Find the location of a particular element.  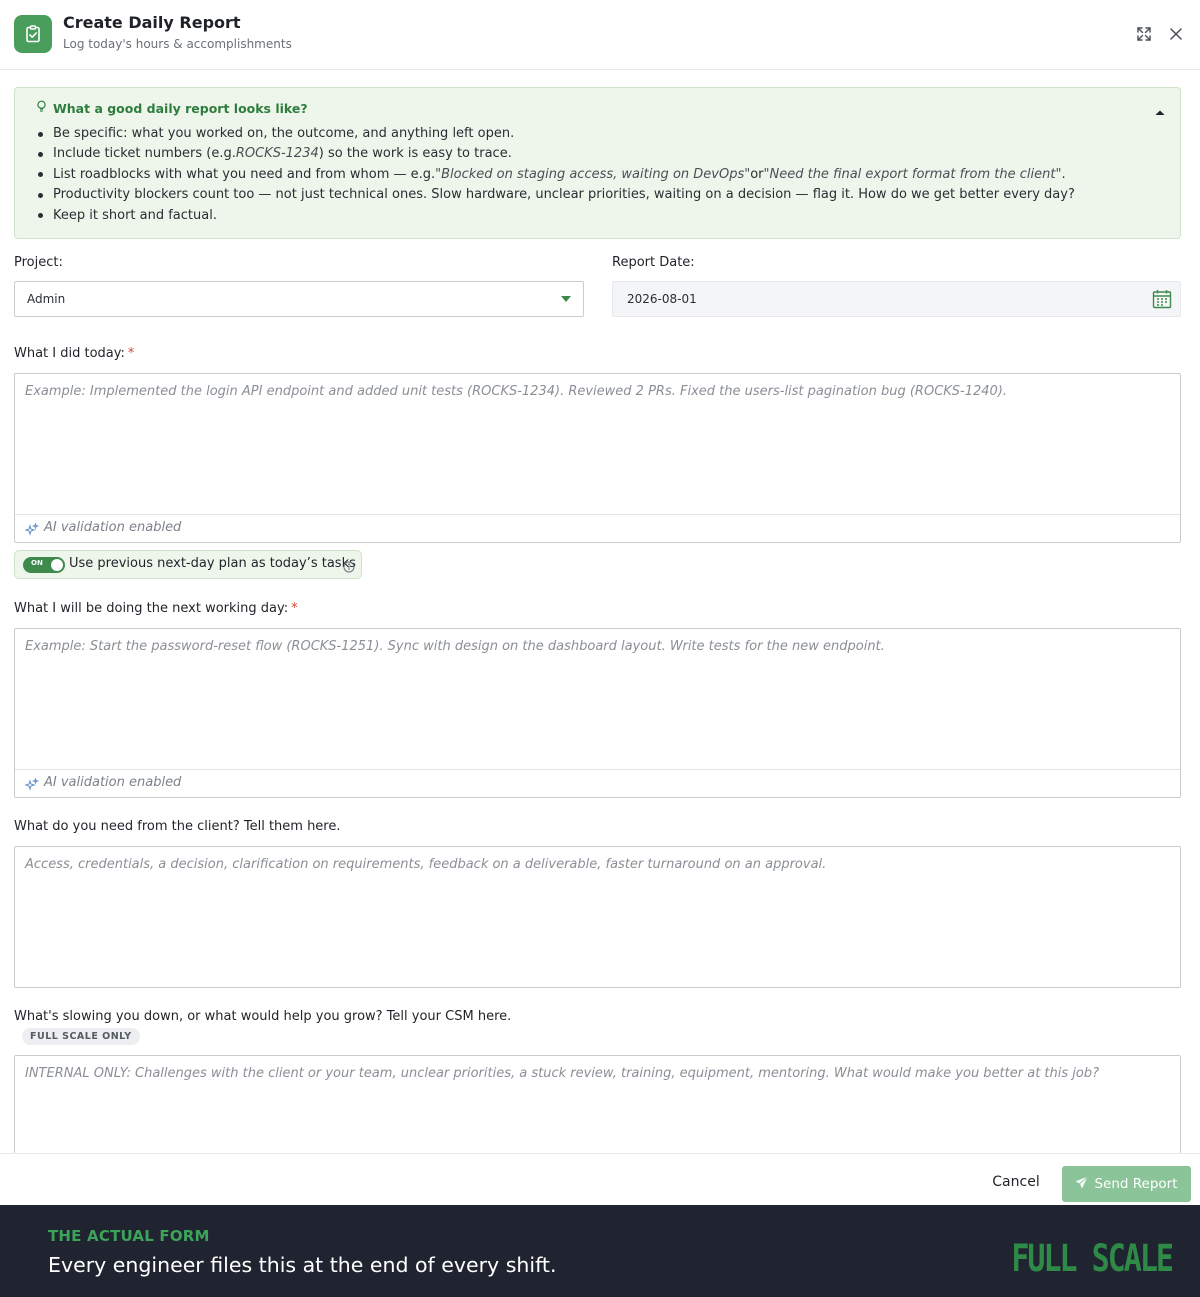

send-report-button: Send Report is located at coordinates (1126, 1184).